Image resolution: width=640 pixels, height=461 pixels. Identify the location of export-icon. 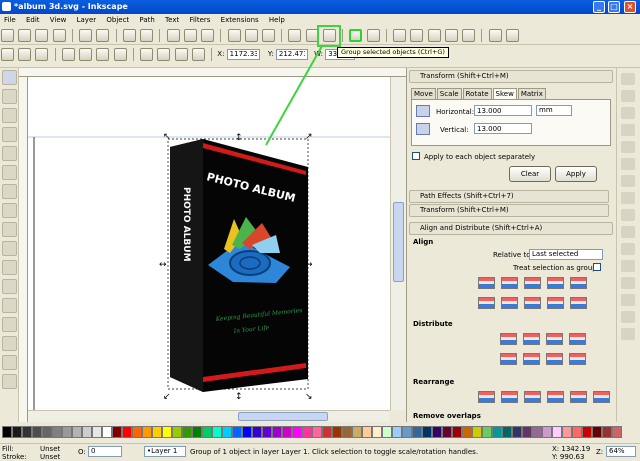
(103, 35).